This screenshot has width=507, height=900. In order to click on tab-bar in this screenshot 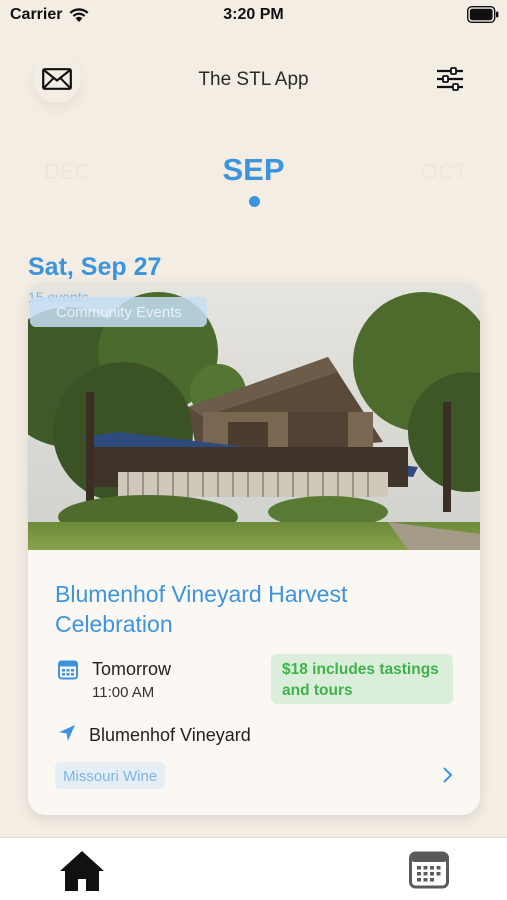, I will do `click(253, 868)`.